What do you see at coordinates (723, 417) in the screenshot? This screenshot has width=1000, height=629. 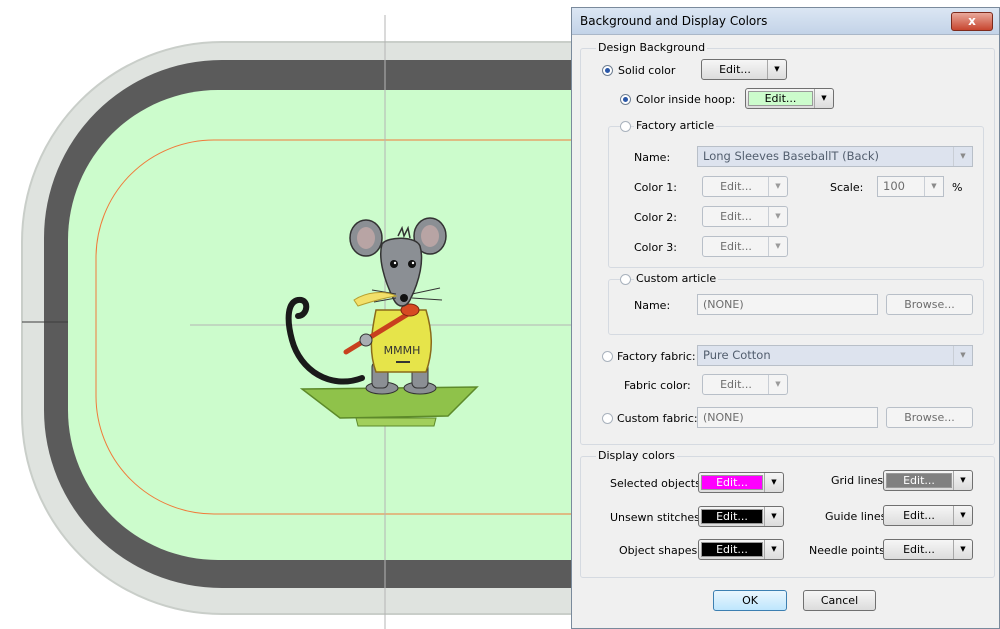 I see `custom-fabric-value: (NONE)` at bounding box center [723, 417].